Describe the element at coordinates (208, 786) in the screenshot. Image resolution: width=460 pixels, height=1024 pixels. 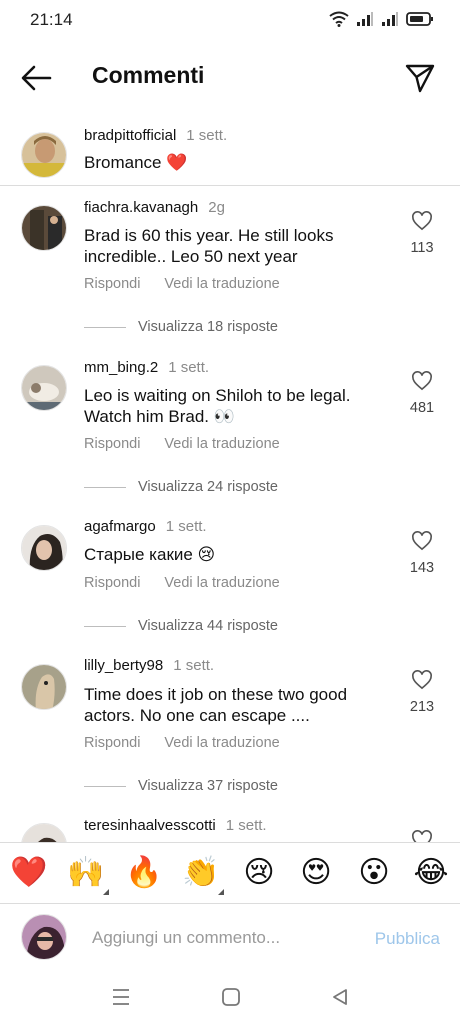
I see `view-replies-label: Visualizza 37 risposte` at that location.